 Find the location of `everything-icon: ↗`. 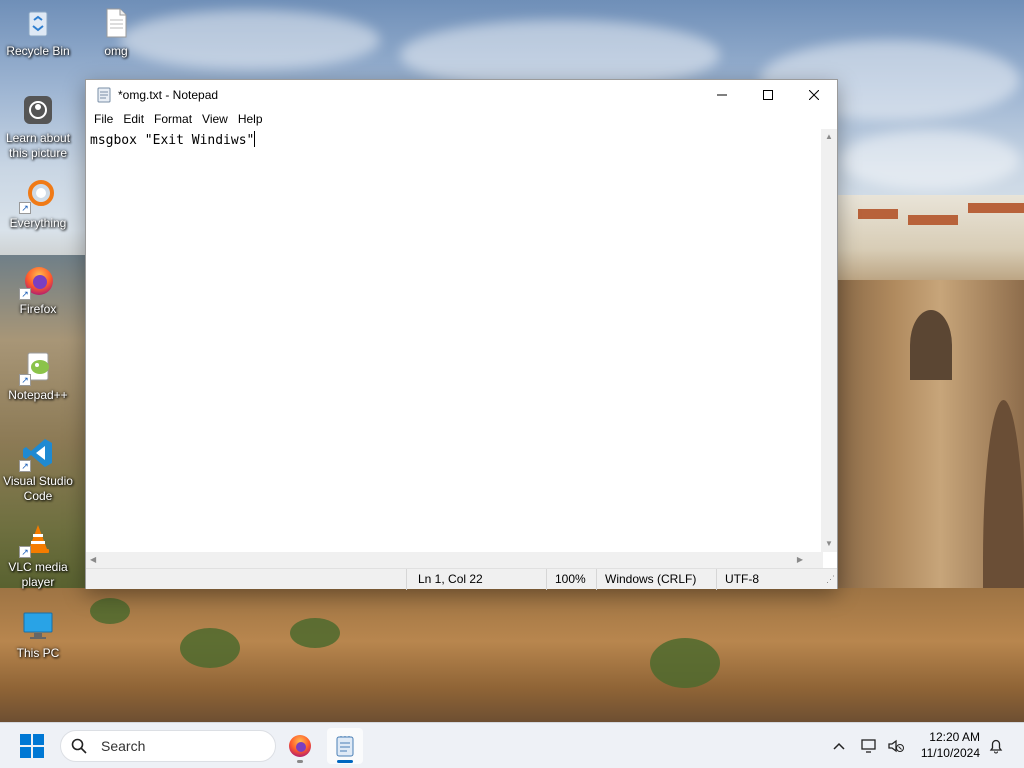

everything-icon: ↗ is located at coordinates (37, 196).